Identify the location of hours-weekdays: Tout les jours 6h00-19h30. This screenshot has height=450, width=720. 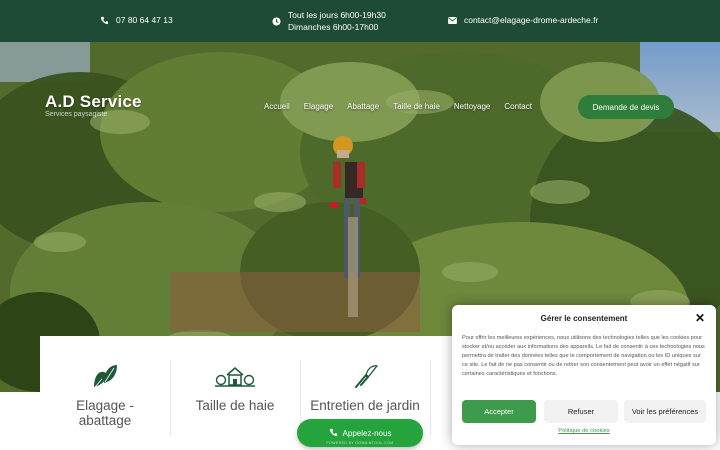
(337, 15).